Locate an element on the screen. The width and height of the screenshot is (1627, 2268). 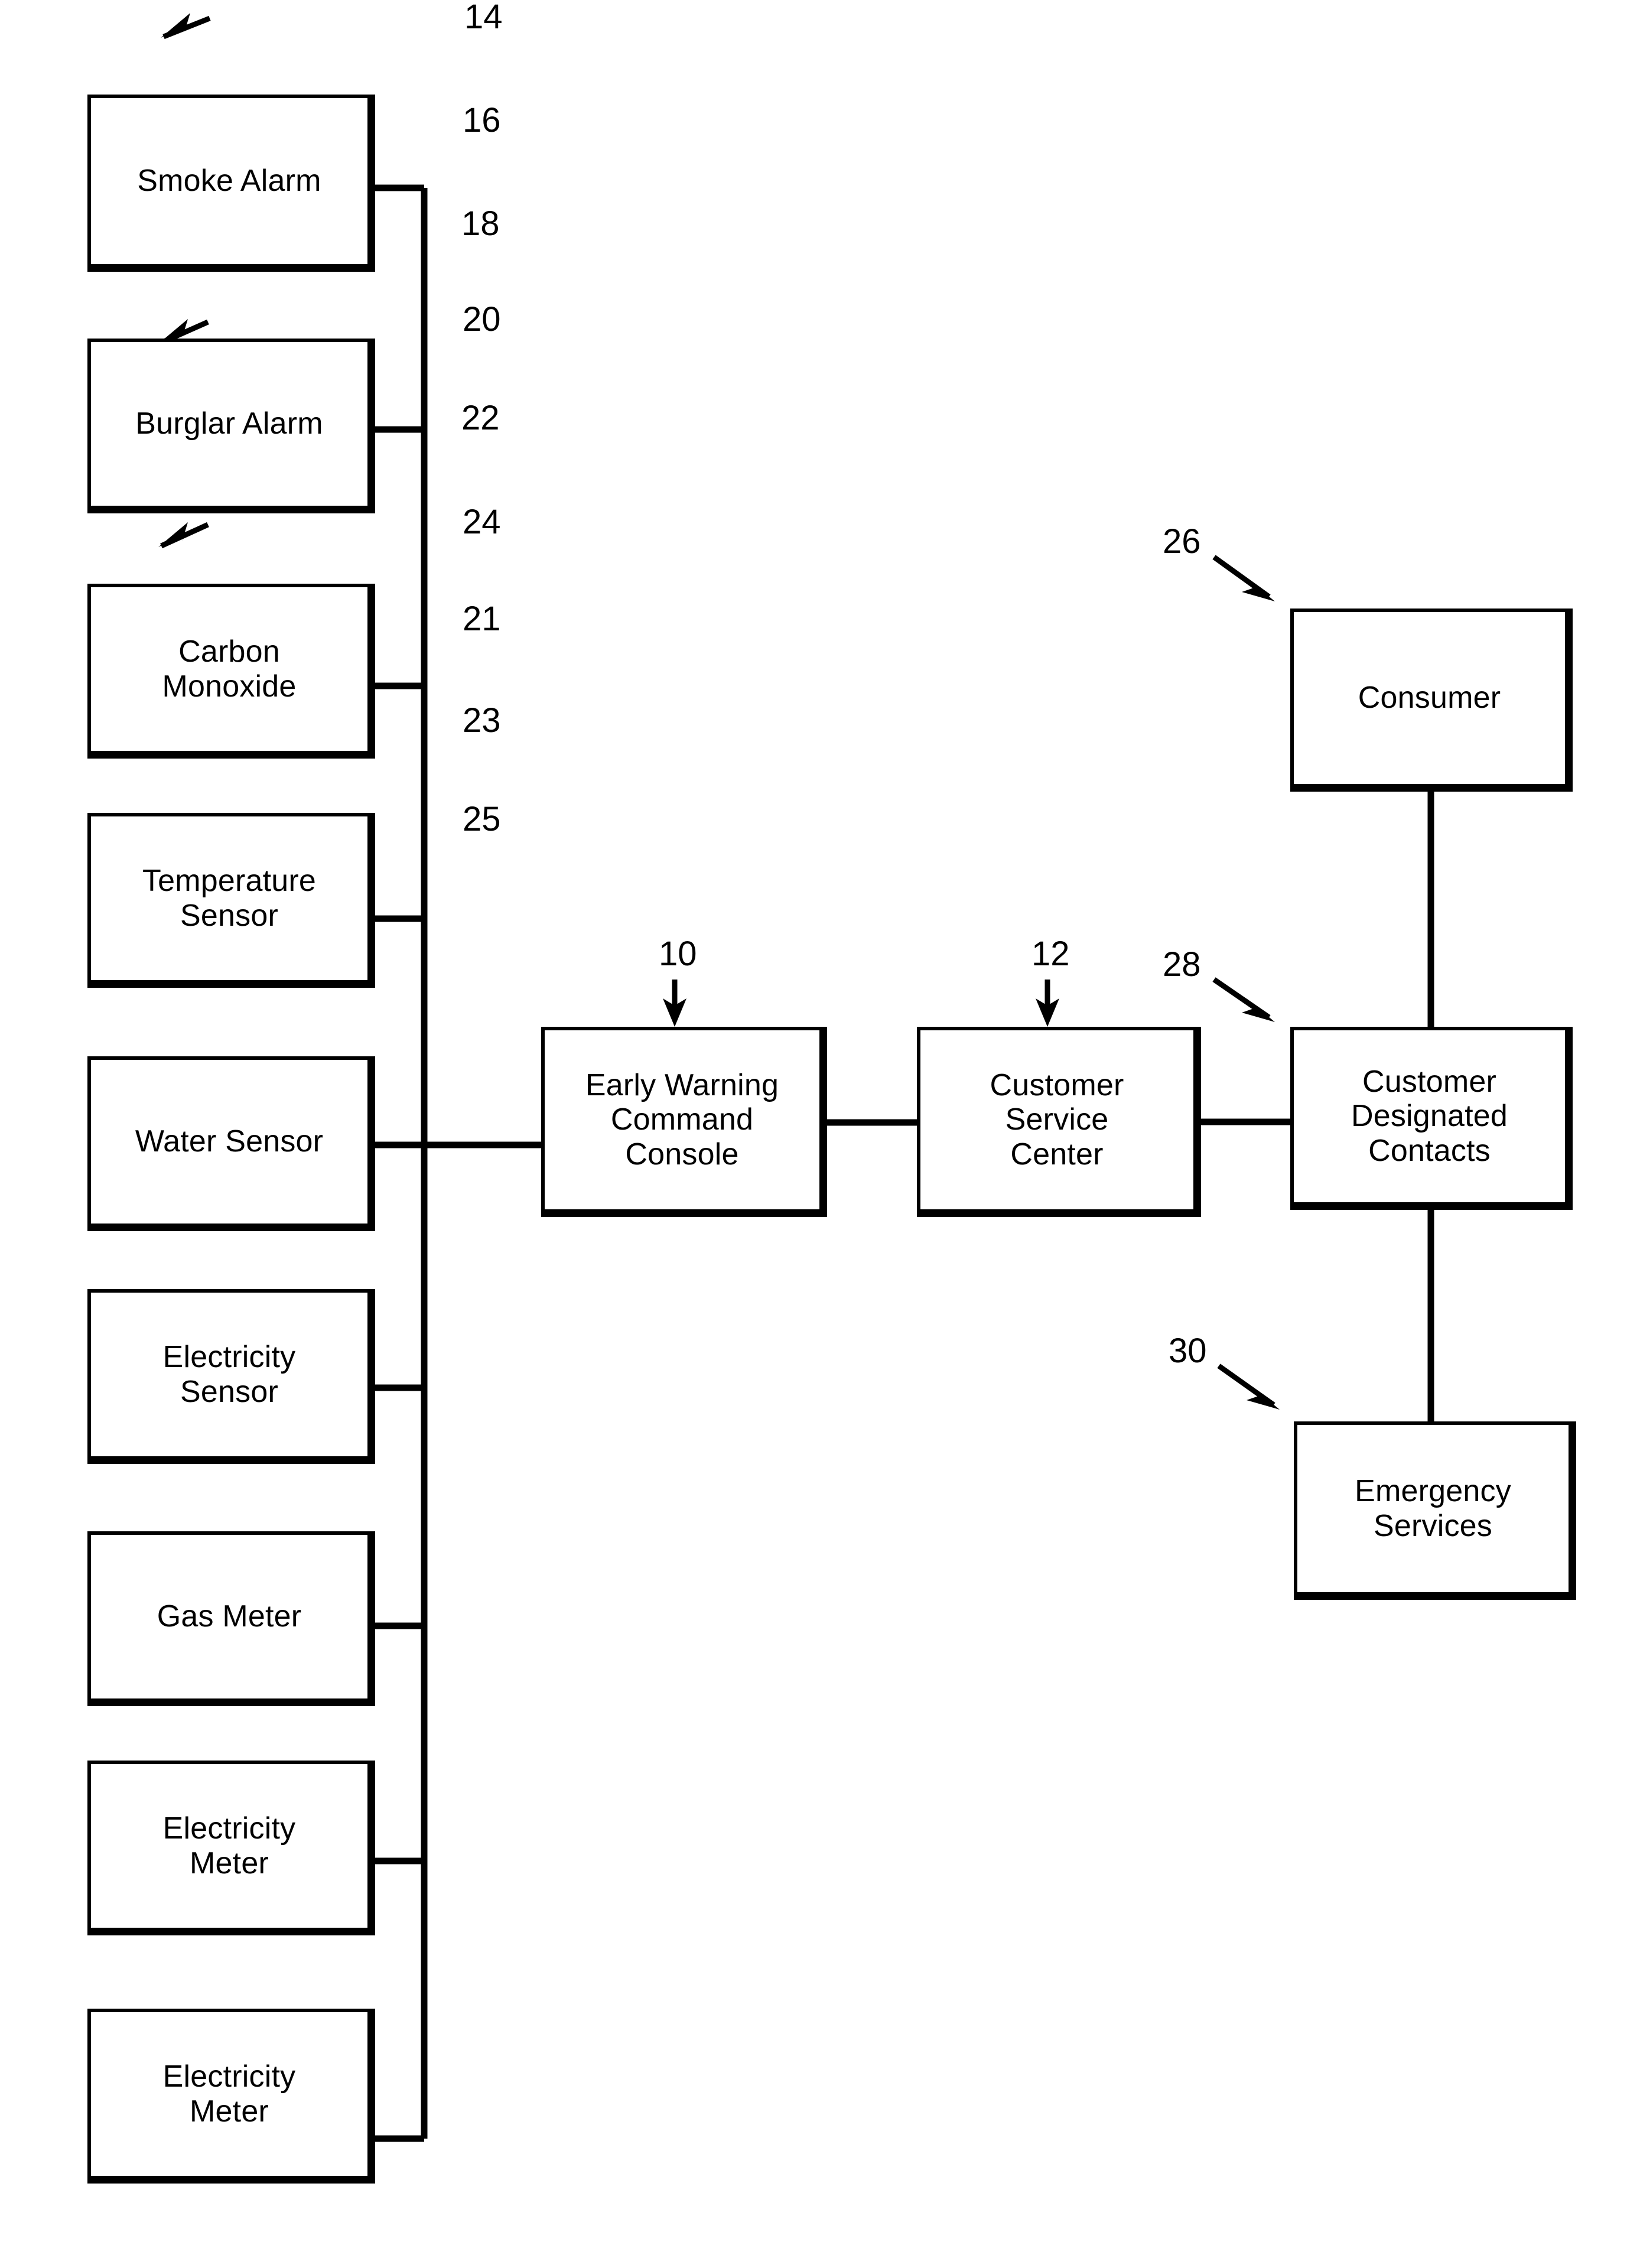
block-label: Electricity Sensor is located at coordinates (229, 1374).